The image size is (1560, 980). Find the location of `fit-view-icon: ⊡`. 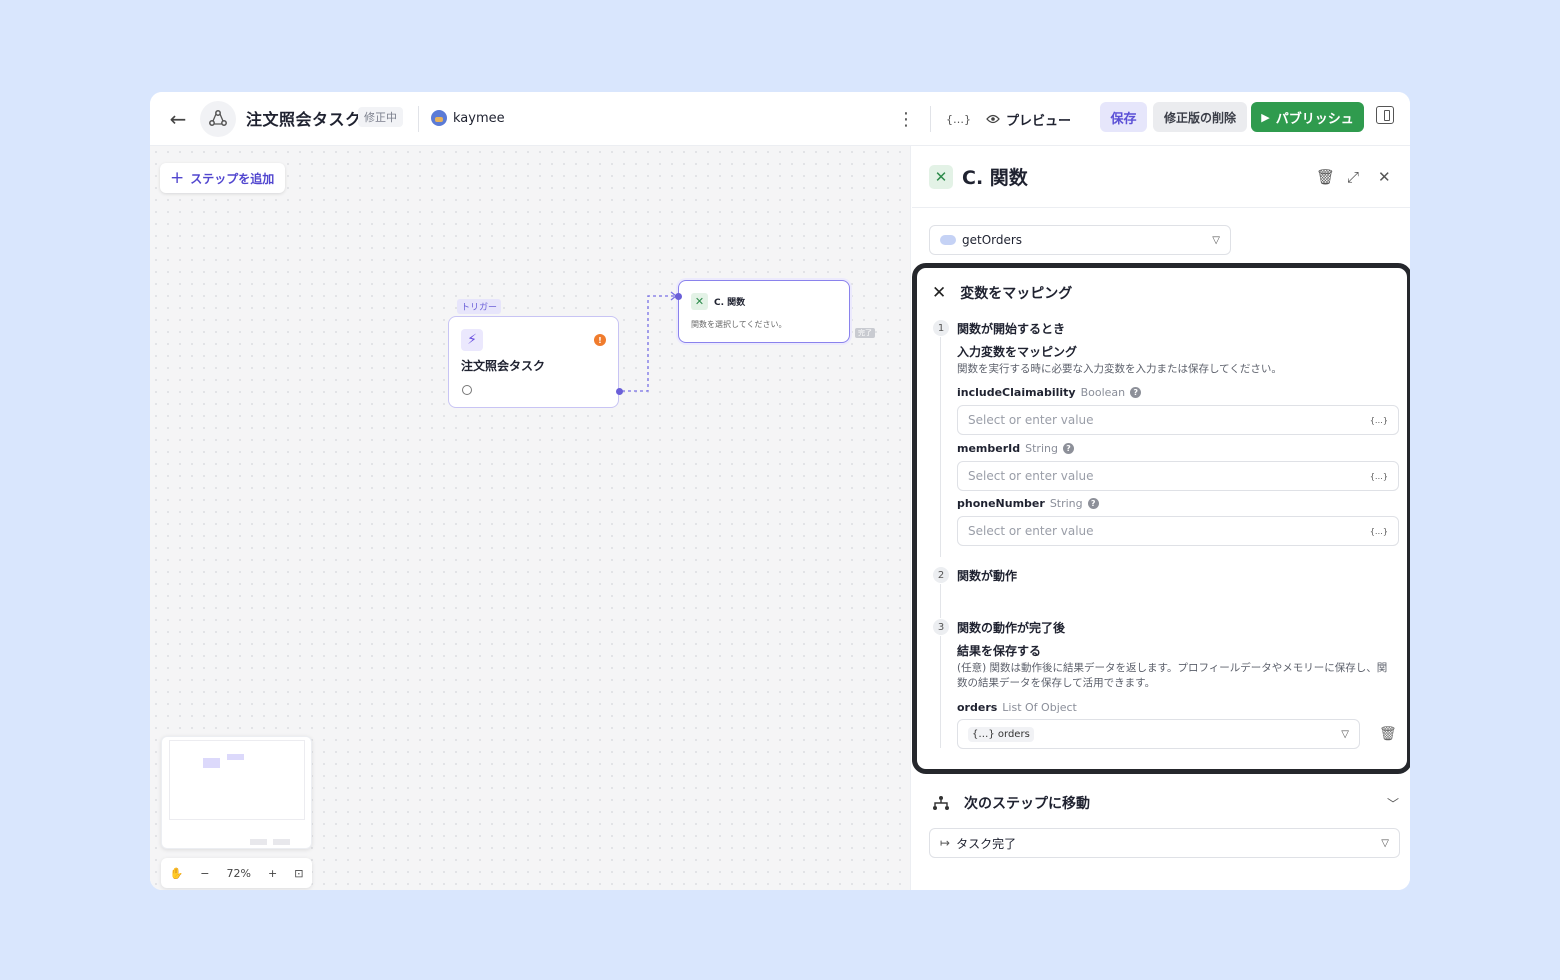

fit-view-icon: ⊡ is located at coordinates (298, 873).